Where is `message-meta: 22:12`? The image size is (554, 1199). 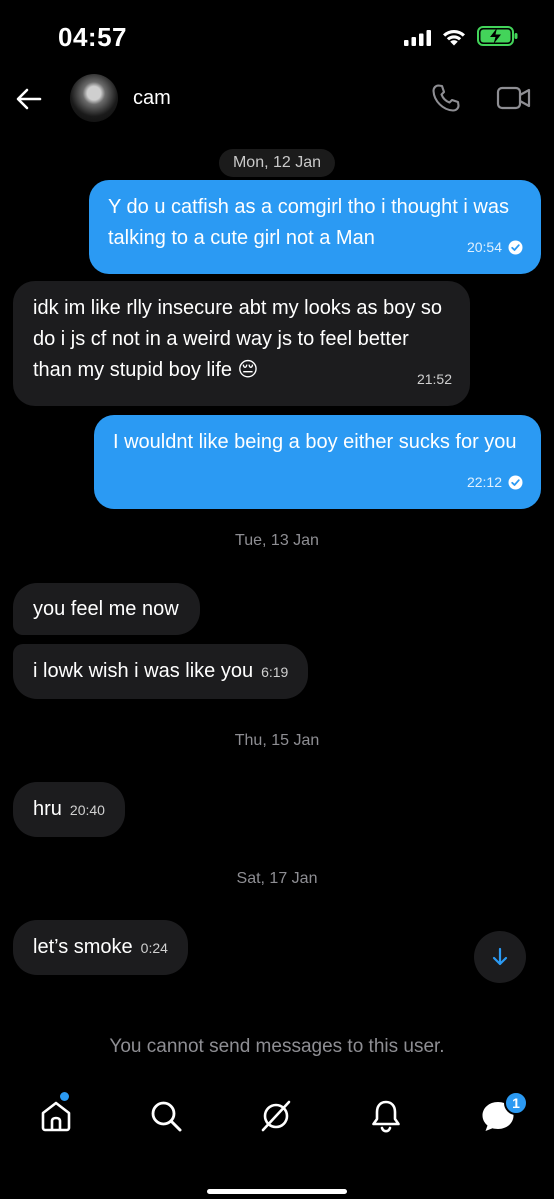 message-meta: 22:12 is located at coordinates (495, 482).